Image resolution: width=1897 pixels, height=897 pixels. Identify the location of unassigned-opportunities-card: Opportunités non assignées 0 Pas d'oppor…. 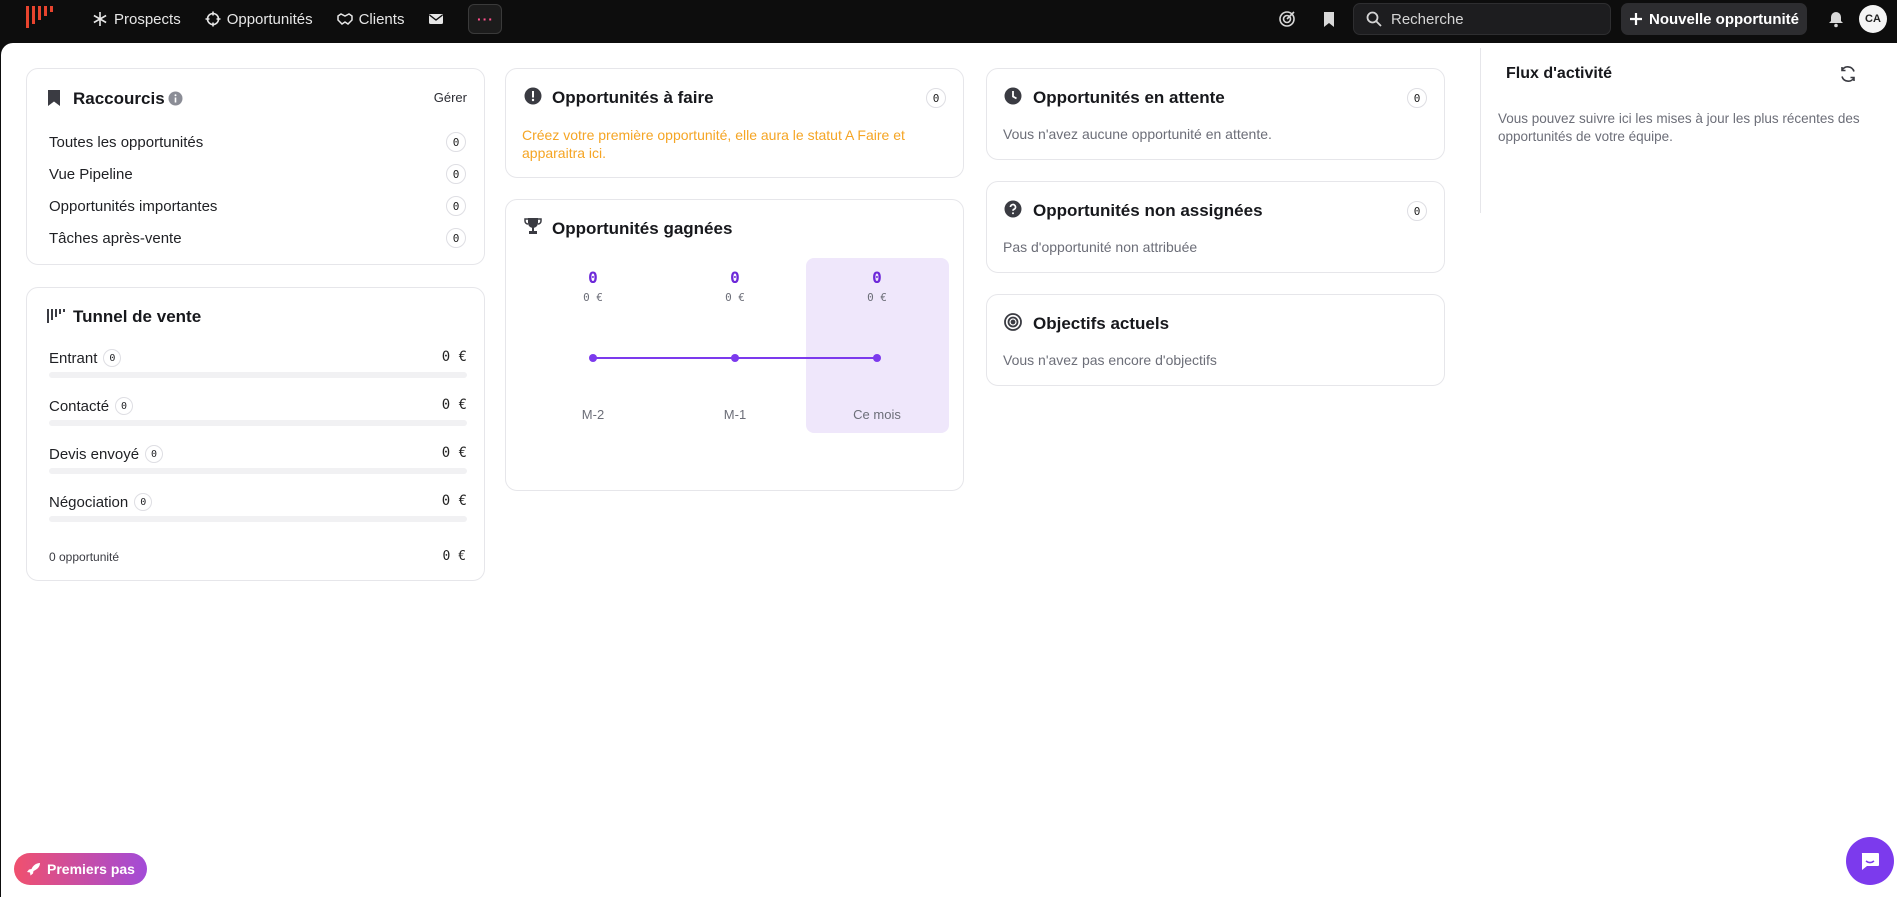
(1215, 227).